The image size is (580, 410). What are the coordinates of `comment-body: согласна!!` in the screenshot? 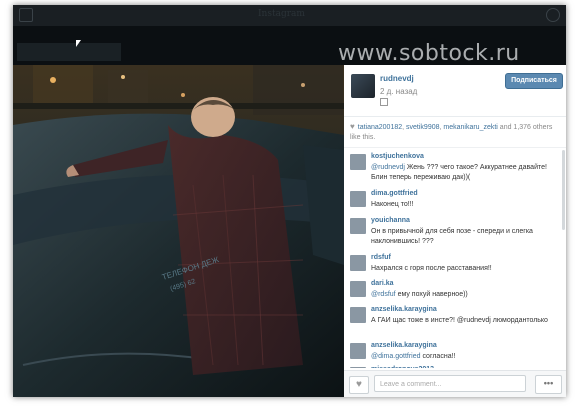 It's located at (438, 356).